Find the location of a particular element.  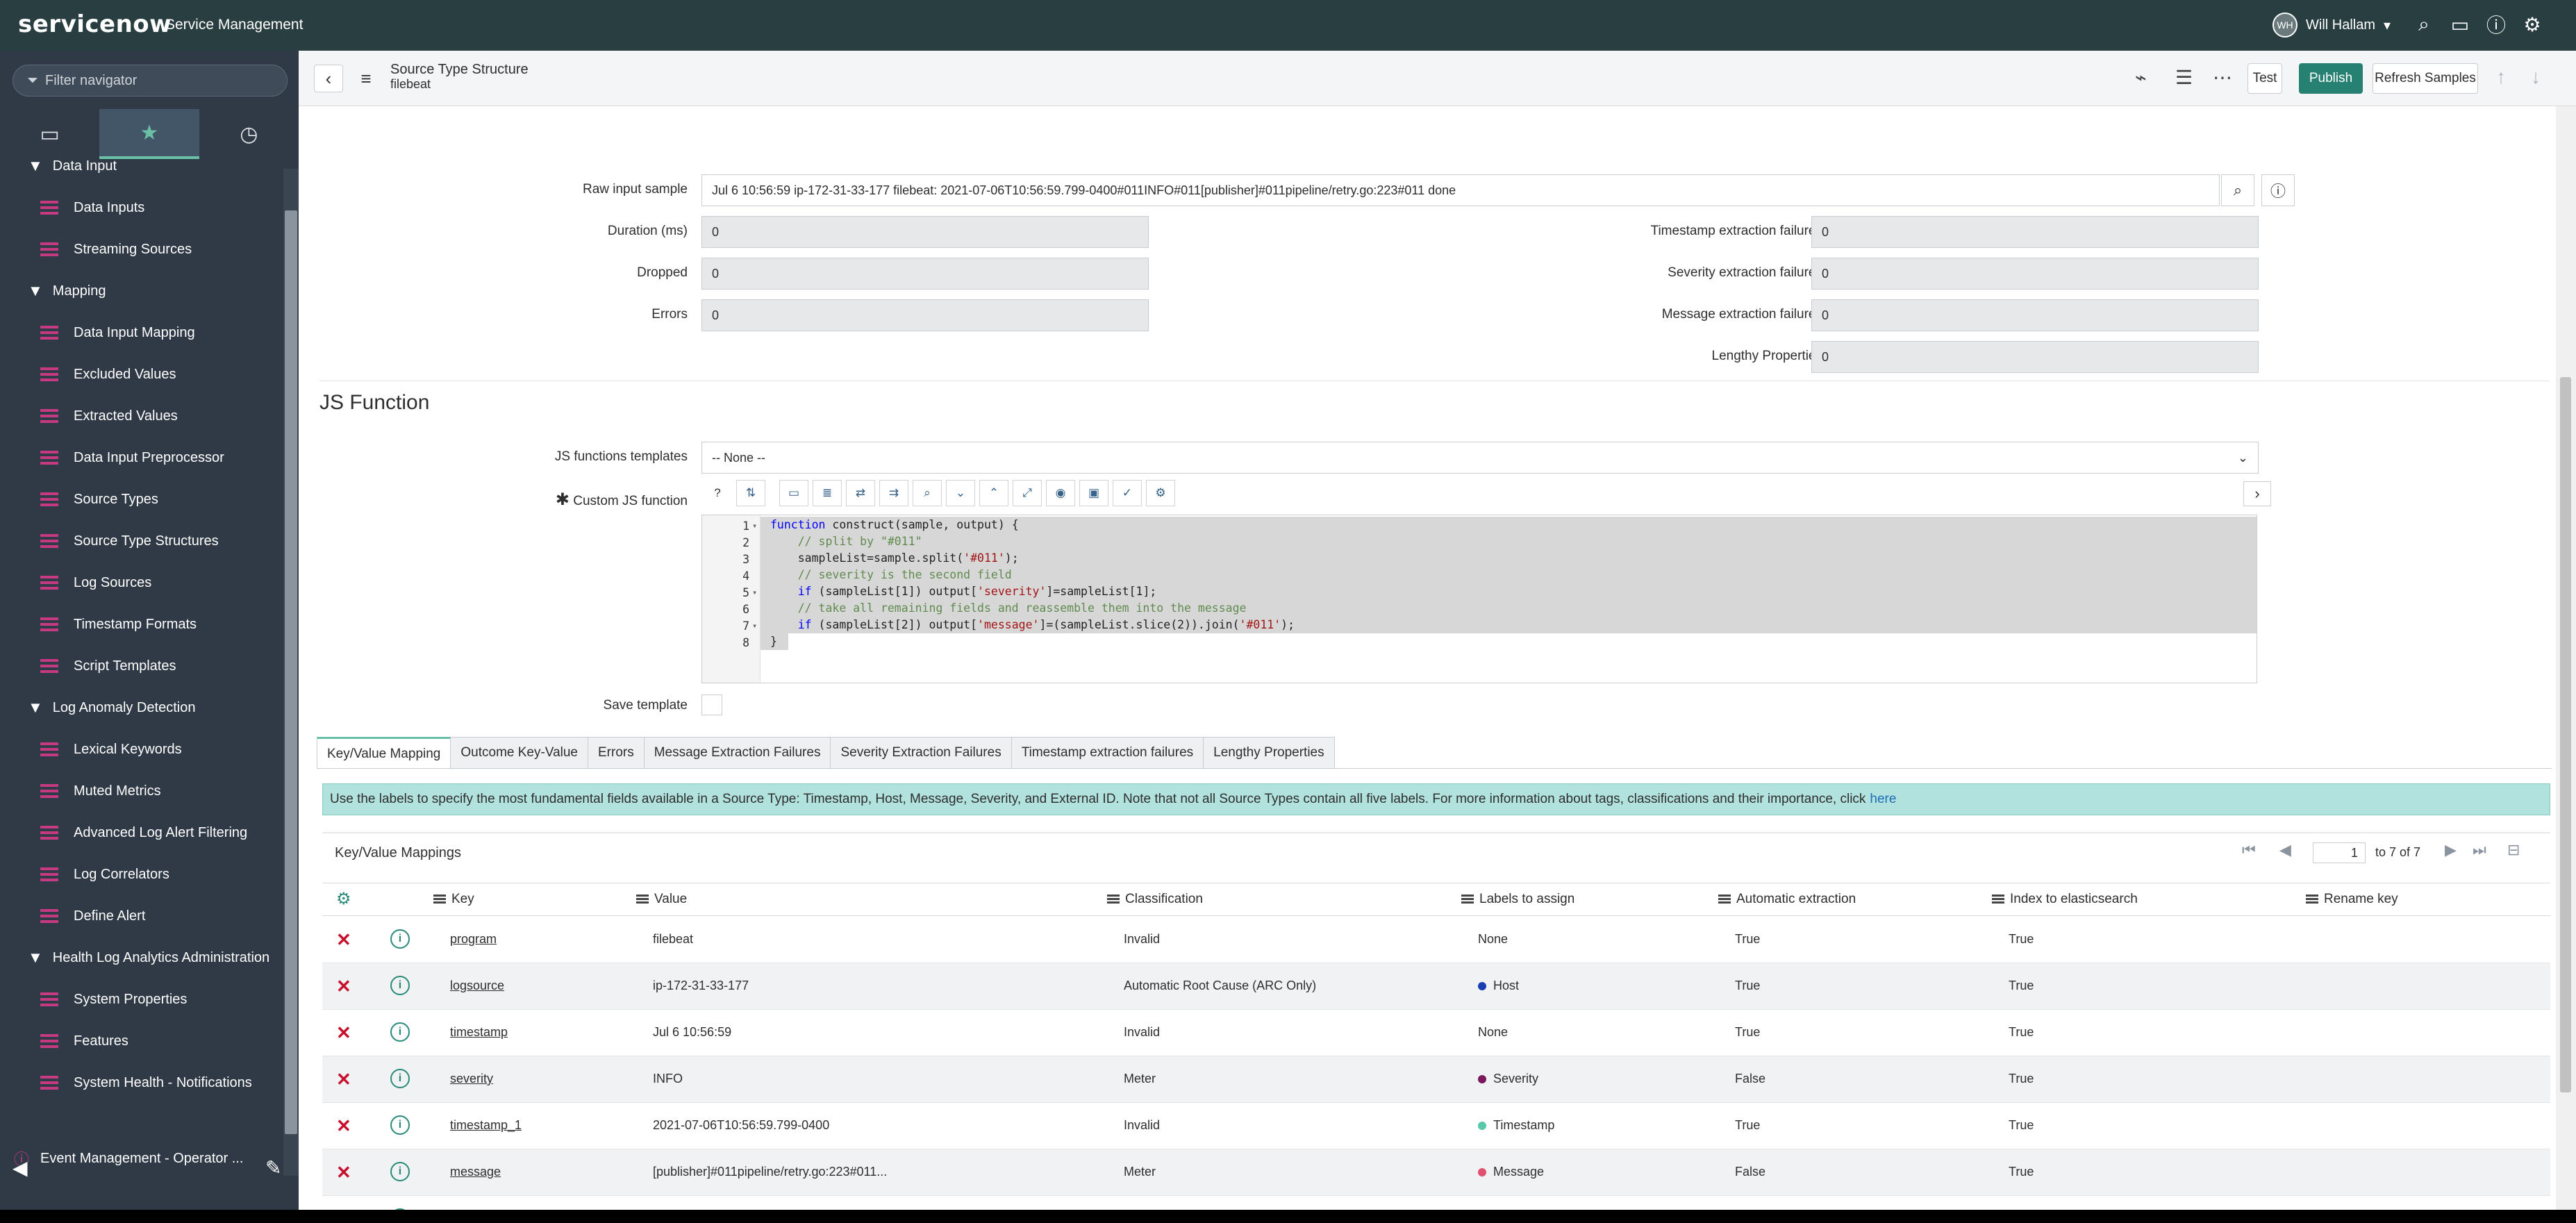

tab-errors: Errors is located at coordinates (616, 753).